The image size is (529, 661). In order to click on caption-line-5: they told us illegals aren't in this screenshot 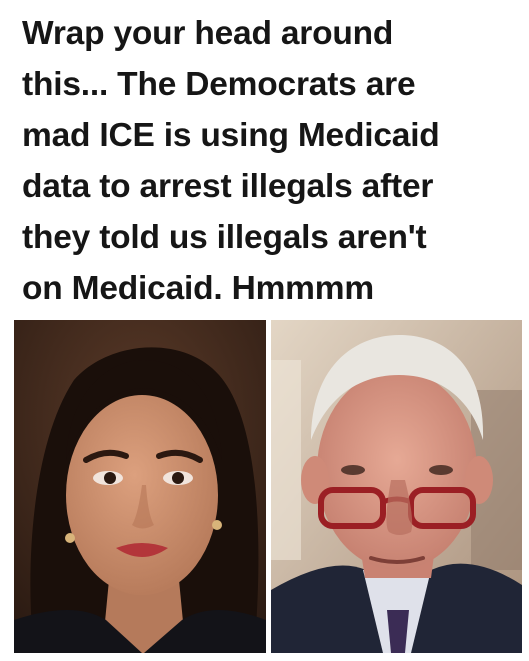, I will do `click(224, 237)`.